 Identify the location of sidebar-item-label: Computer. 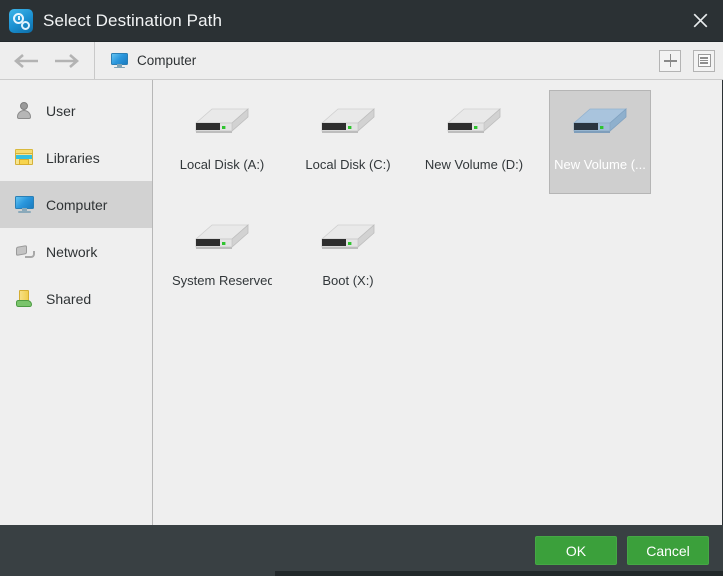
(77, 204).